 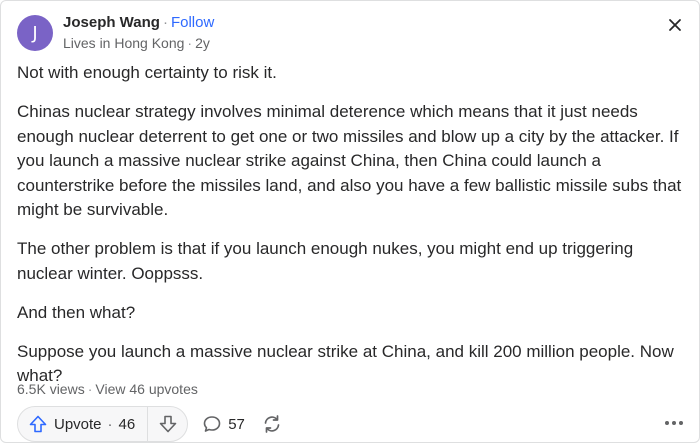 I want to click on answer-paragraph: Not with enough certainty to risk it., so click(x=147, y=72).